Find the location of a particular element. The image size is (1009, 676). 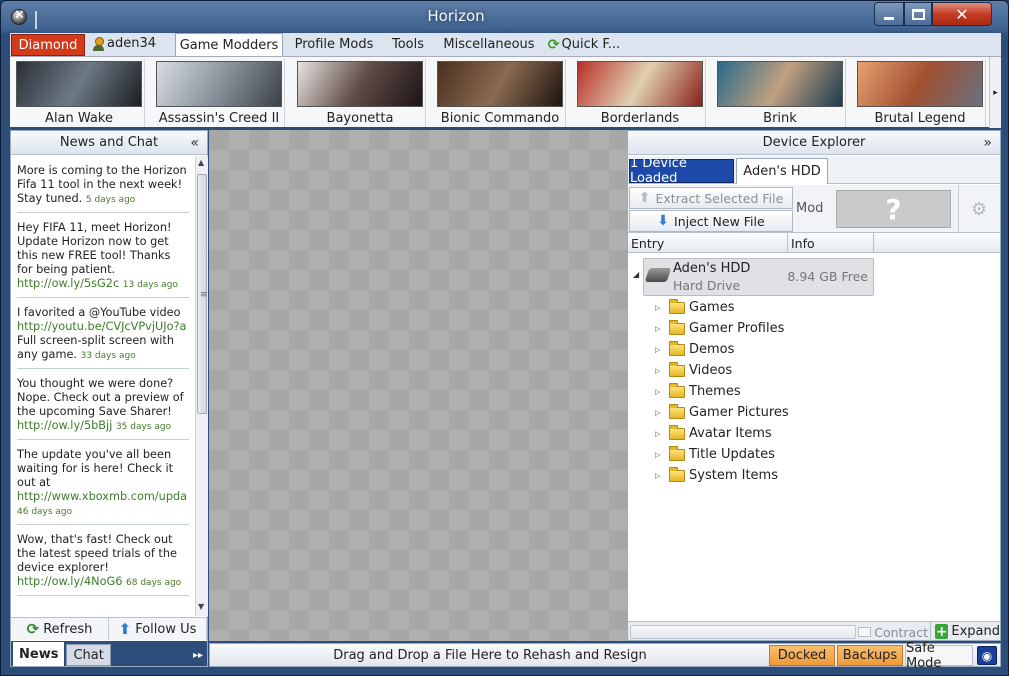

game-tile: Brutal Legend is located at coordinates (920, 93).